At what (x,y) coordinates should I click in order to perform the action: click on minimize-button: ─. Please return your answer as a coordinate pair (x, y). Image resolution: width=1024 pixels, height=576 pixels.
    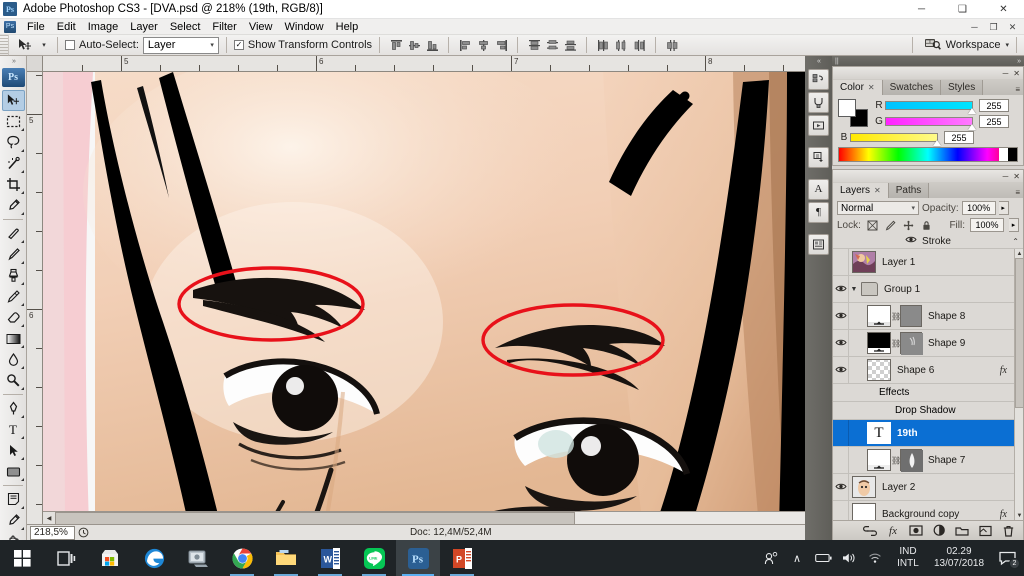
    Looking at the image, I should click on (921, 9).